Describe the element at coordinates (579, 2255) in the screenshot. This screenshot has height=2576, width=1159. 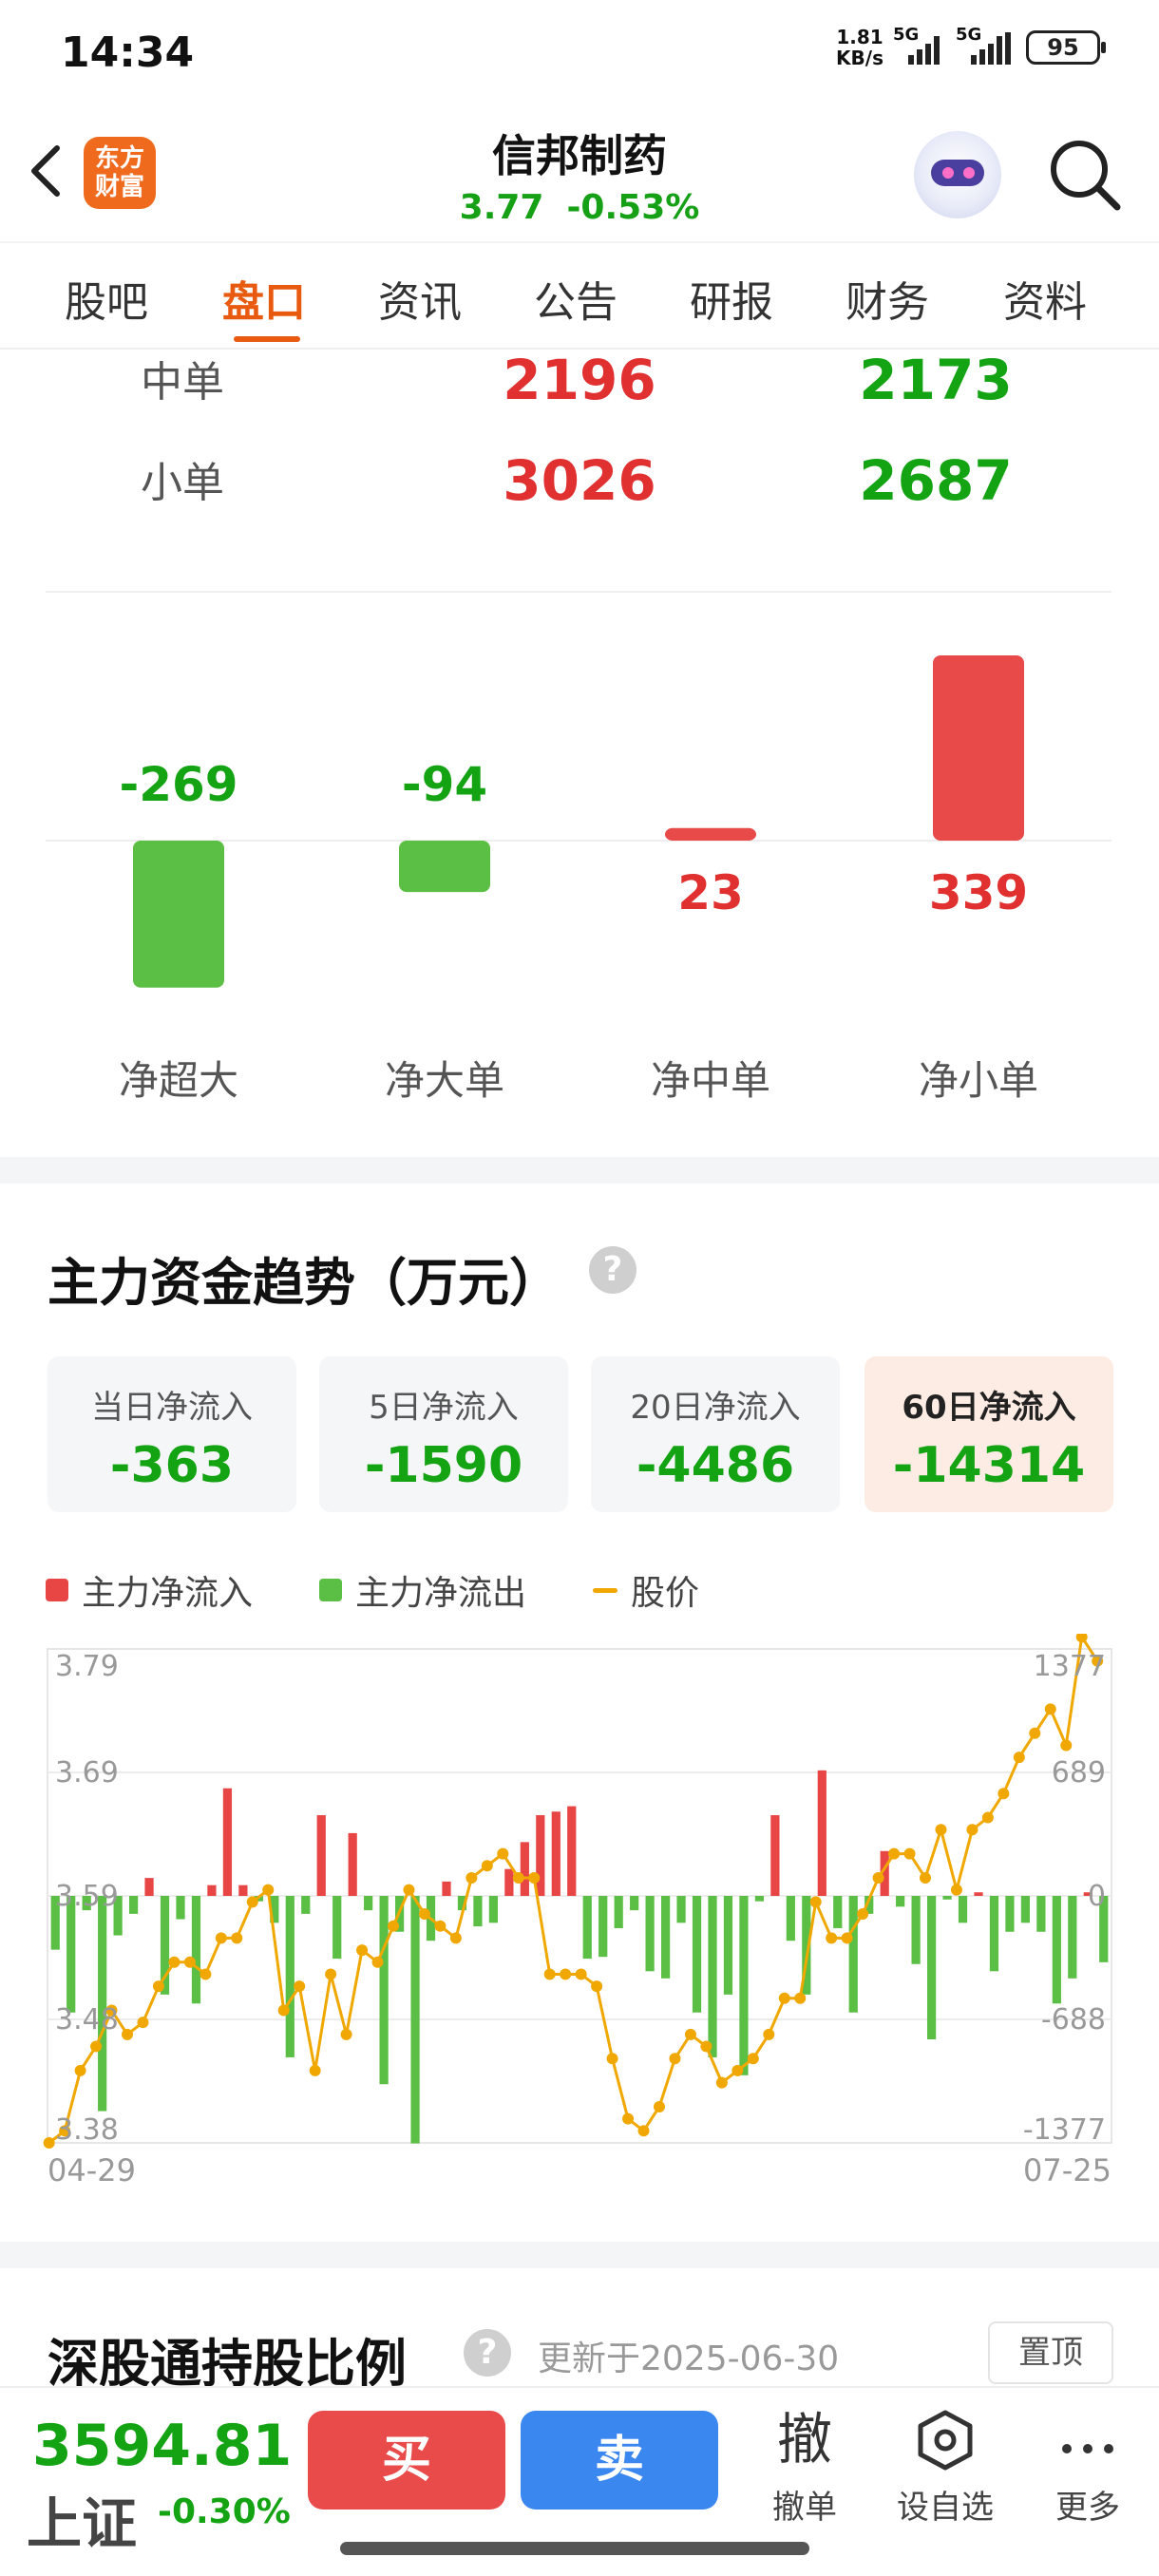
I see `section-separator` at that location.